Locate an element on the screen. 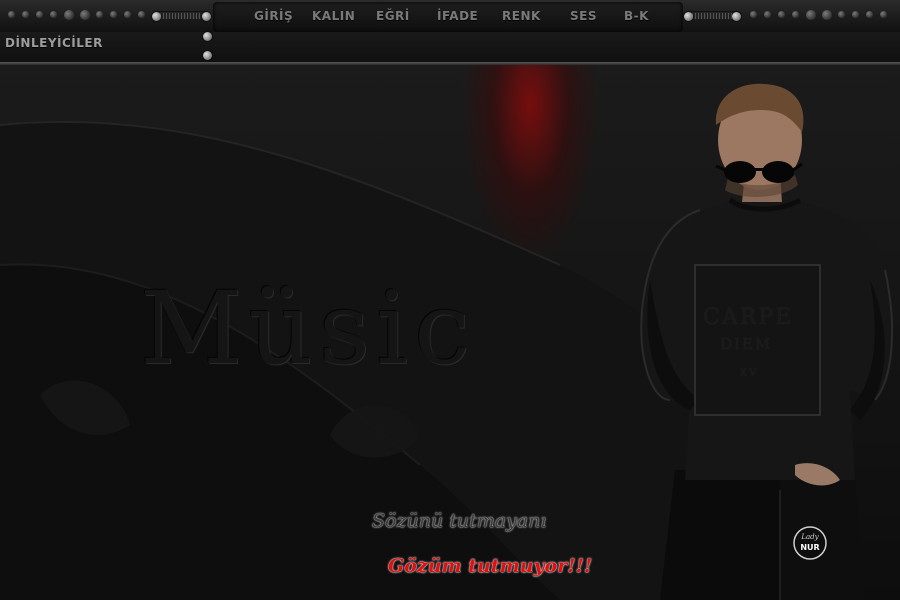 Image resolution: width=900 pixels, height=600 pixels. nav-item-kalin: KALIN is located at coordinates (333, 16).